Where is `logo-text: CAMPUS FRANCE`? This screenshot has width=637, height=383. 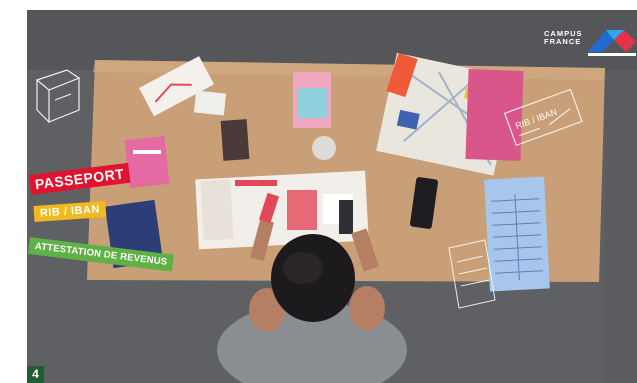 logo-text: CAMPUS FRANCE is located at coordinates (566, 38).